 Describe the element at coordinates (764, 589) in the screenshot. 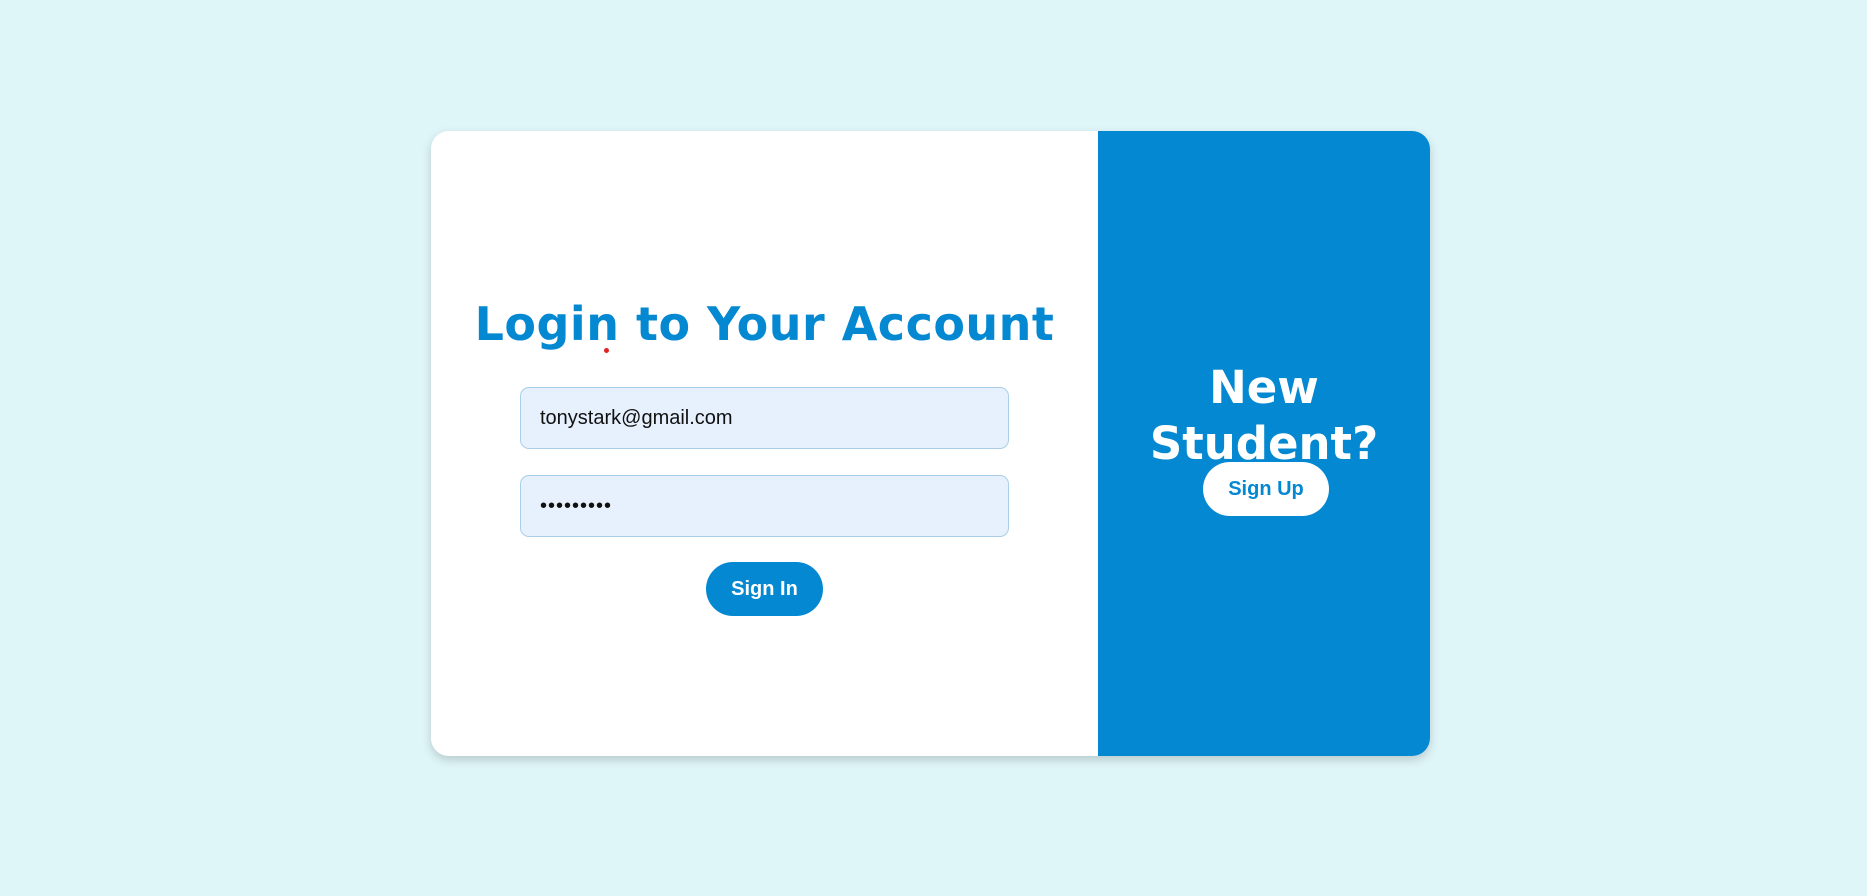

I see `sign-in-button: Sign In` at that location.